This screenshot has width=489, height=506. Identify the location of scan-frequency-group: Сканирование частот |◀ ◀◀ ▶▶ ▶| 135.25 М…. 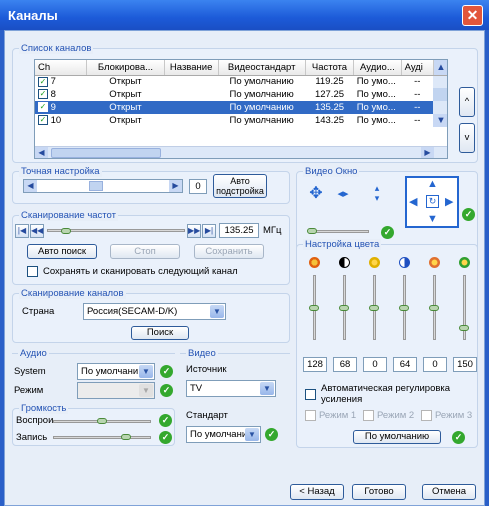
(151, 247).